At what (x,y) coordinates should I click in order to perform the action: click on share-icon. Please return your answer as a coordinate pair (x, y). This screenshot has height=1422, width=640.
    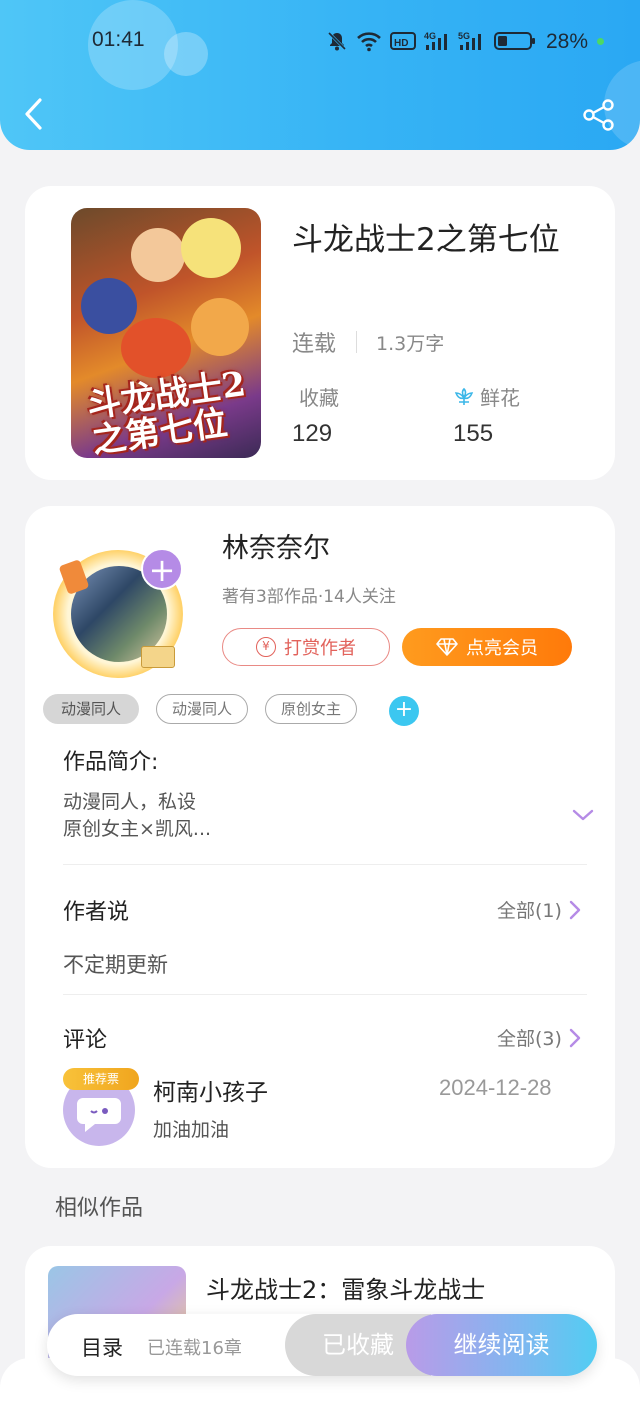
    Looking at the image, I should click on (598, 115).